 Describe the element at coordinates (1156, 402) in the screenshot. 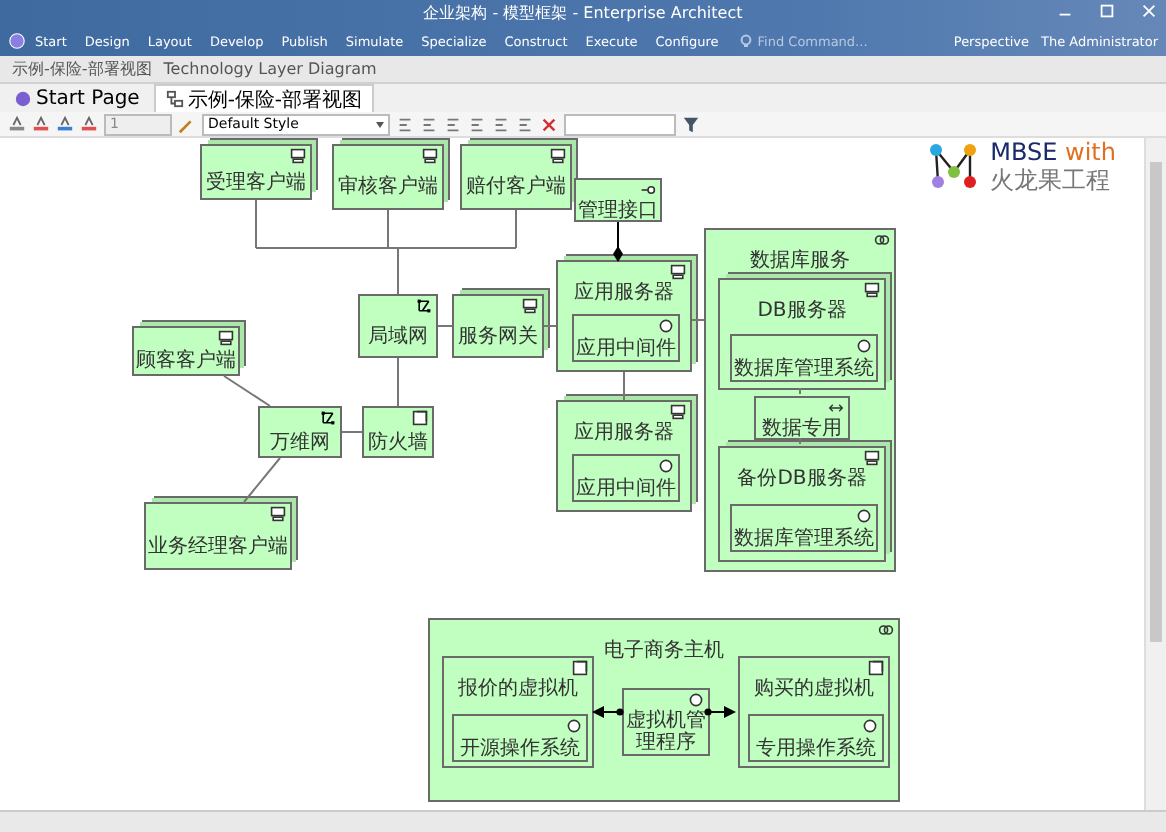

I see `scrollbar-thumb` at that location.